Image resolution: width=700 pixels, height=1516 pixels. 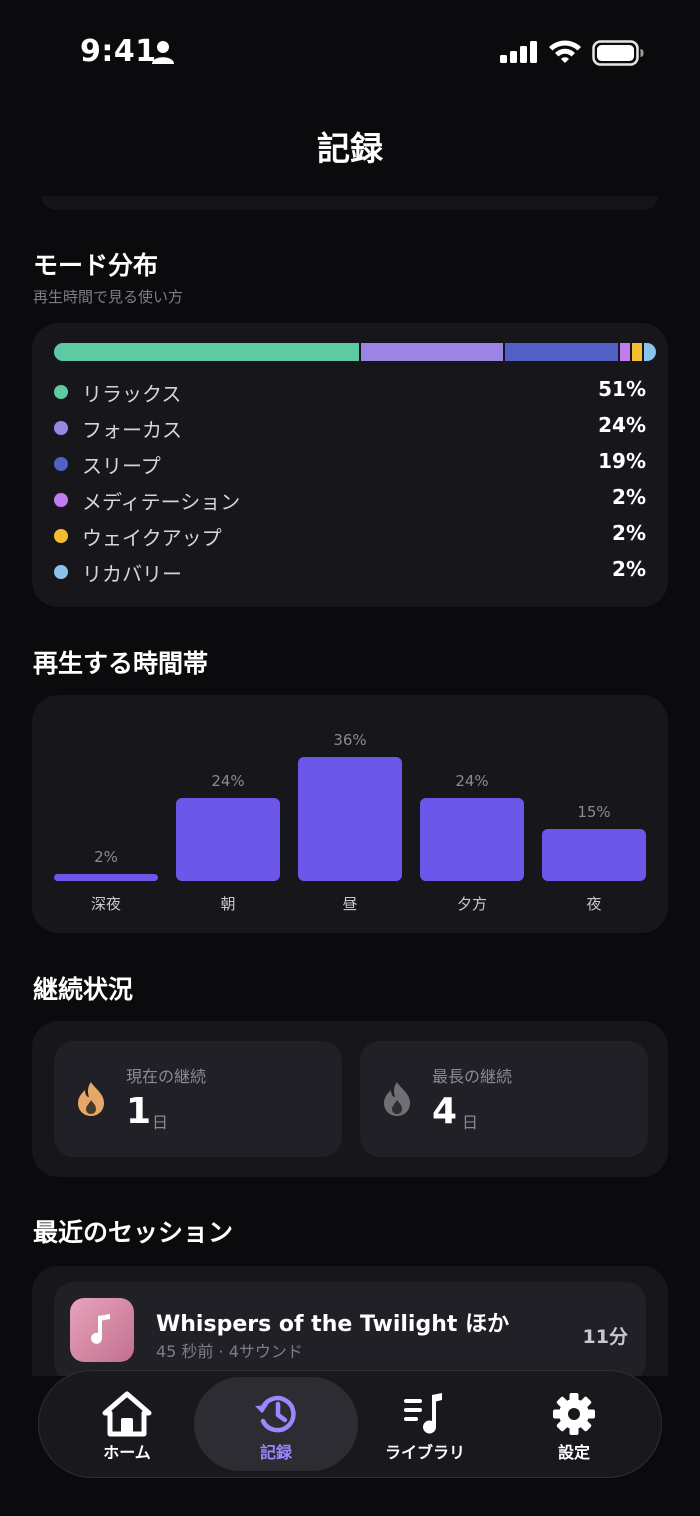 I want to click on home-icon, so click(x=127, y=1414).